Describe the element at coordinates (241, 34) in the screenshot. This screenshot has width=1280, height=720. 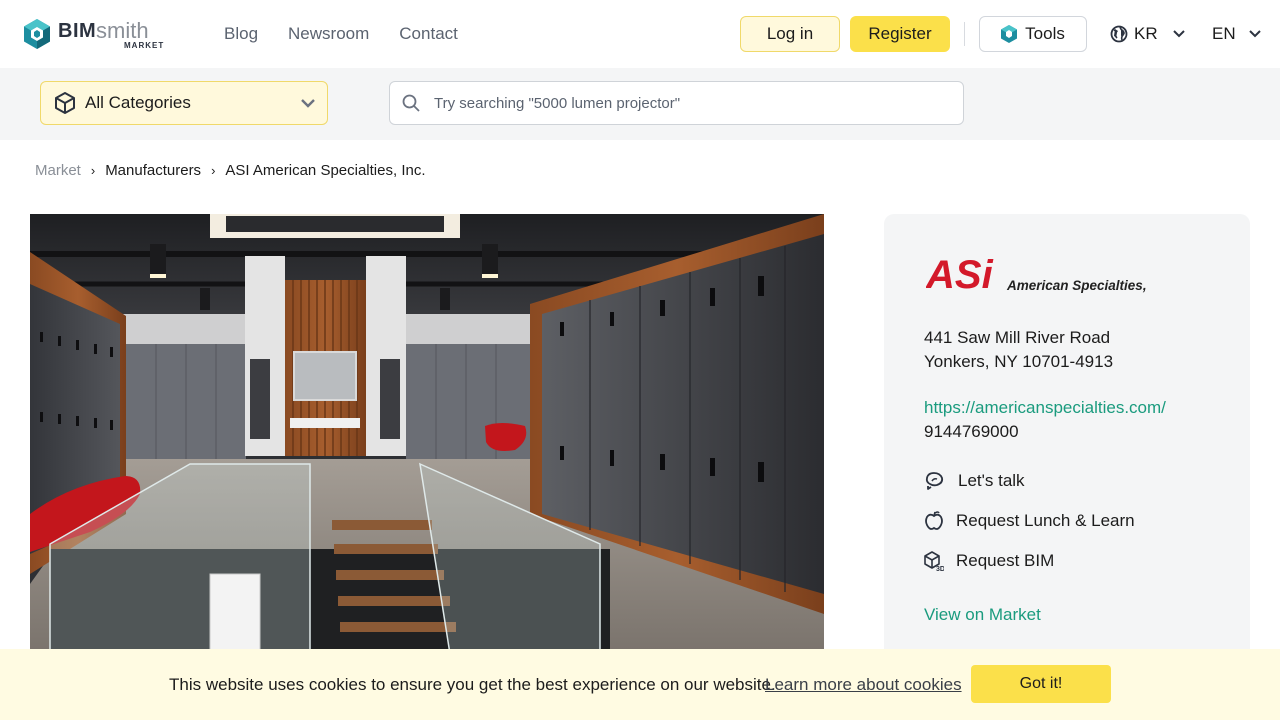
I see `nav-blog: Blog` at that location.